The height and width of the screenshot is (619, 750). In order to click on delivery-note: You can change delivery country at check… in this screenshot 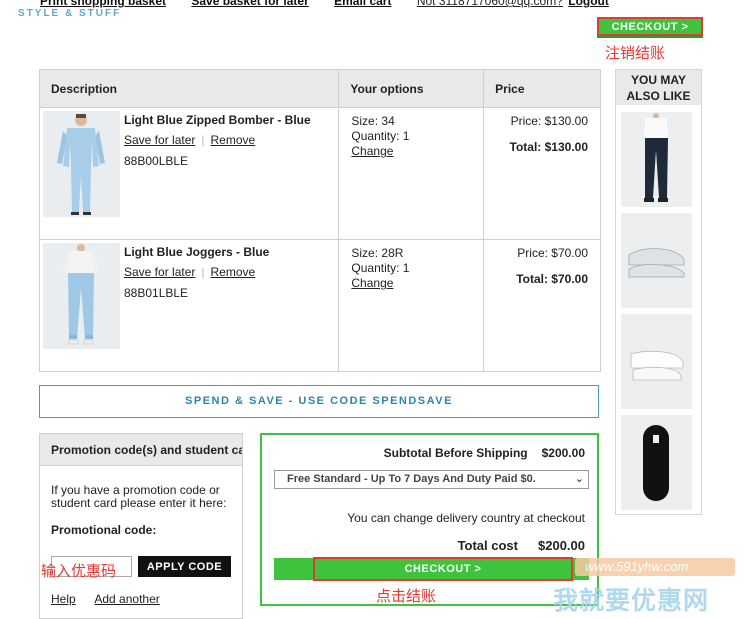, I will do `click(466, 518)`.